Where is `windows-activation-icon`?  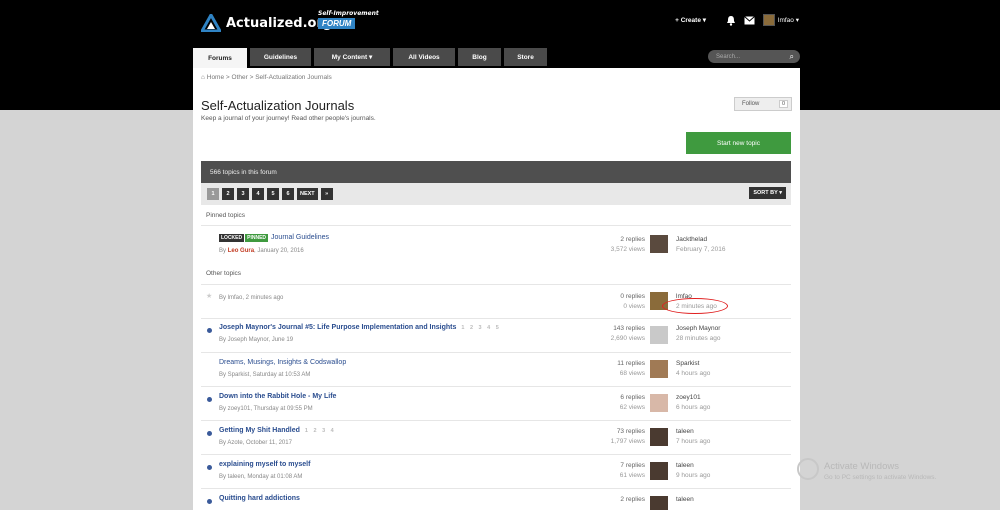
windows-activation-icon is located at coordinates (808, 469).